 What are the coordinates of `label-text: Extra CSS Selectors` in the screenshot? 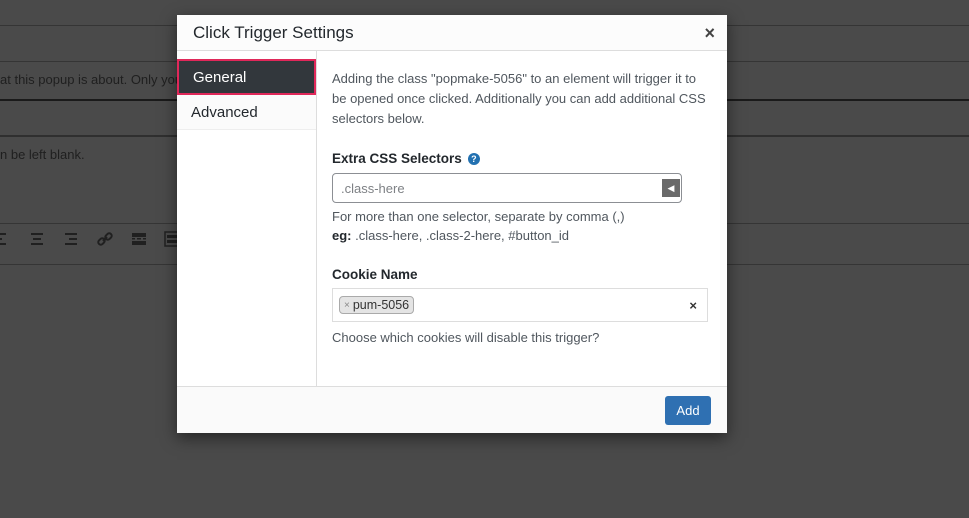 It's located at (397, 158).